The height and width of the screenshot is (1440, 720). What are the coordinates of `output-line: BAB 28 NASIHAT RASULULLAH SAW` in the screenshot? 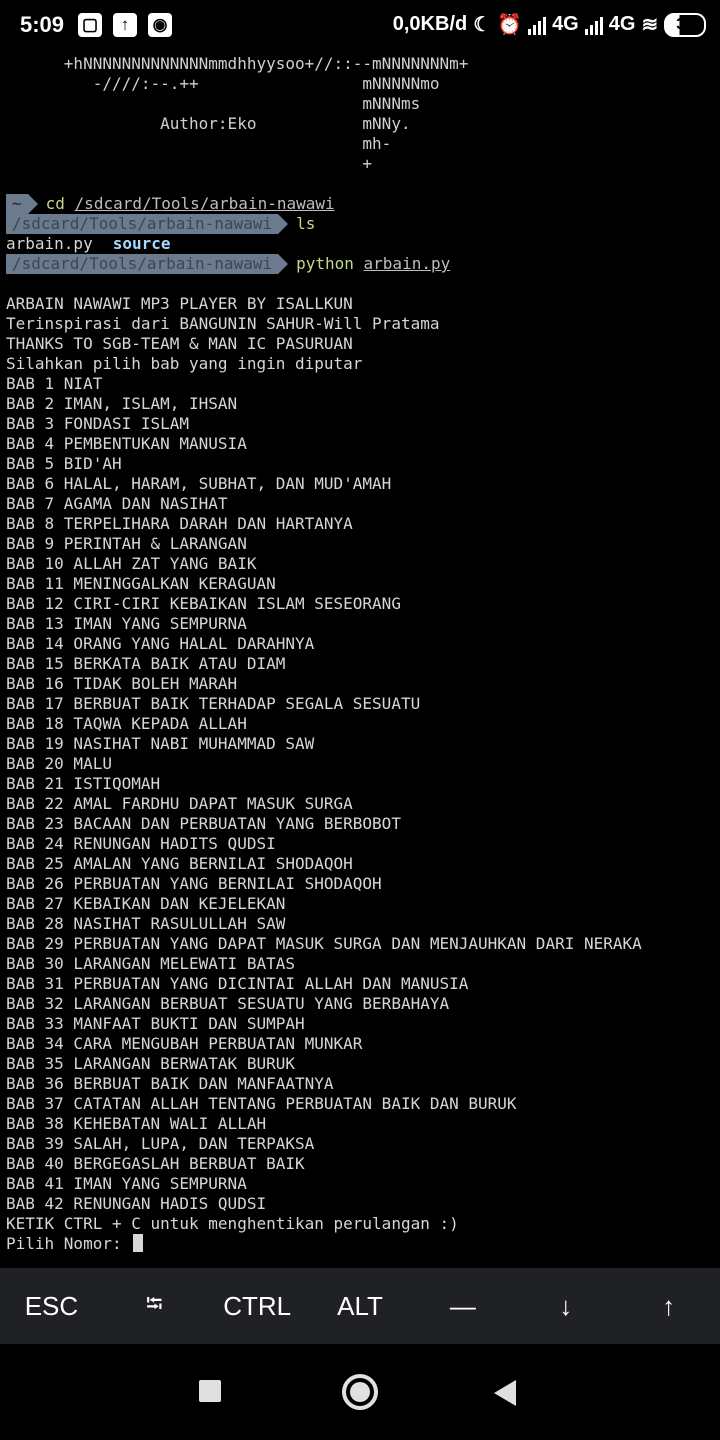 It's located at (146, 923).